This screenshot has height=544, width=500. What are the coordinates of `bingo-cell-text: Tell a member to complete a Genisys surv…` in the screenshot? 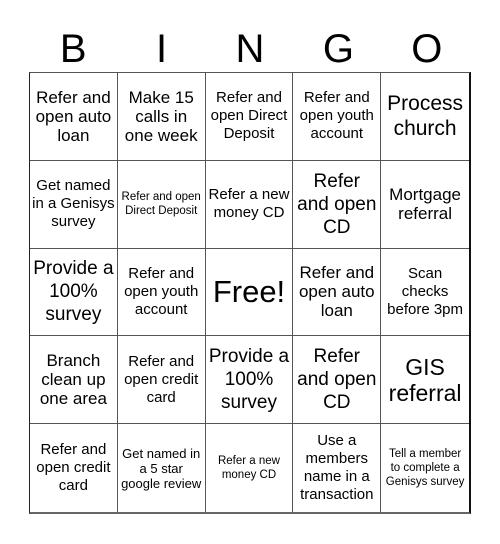 It's located at (425, 468).